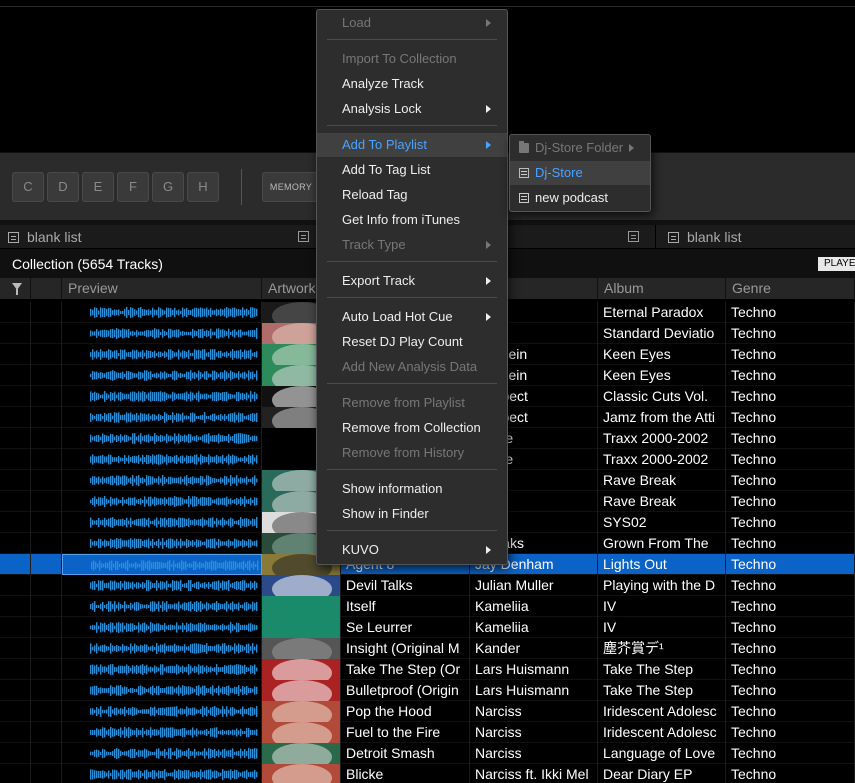 The image size is (855, 783). I want to click on table-row: Itself Kameliia IV Techno, so click(427, 606).